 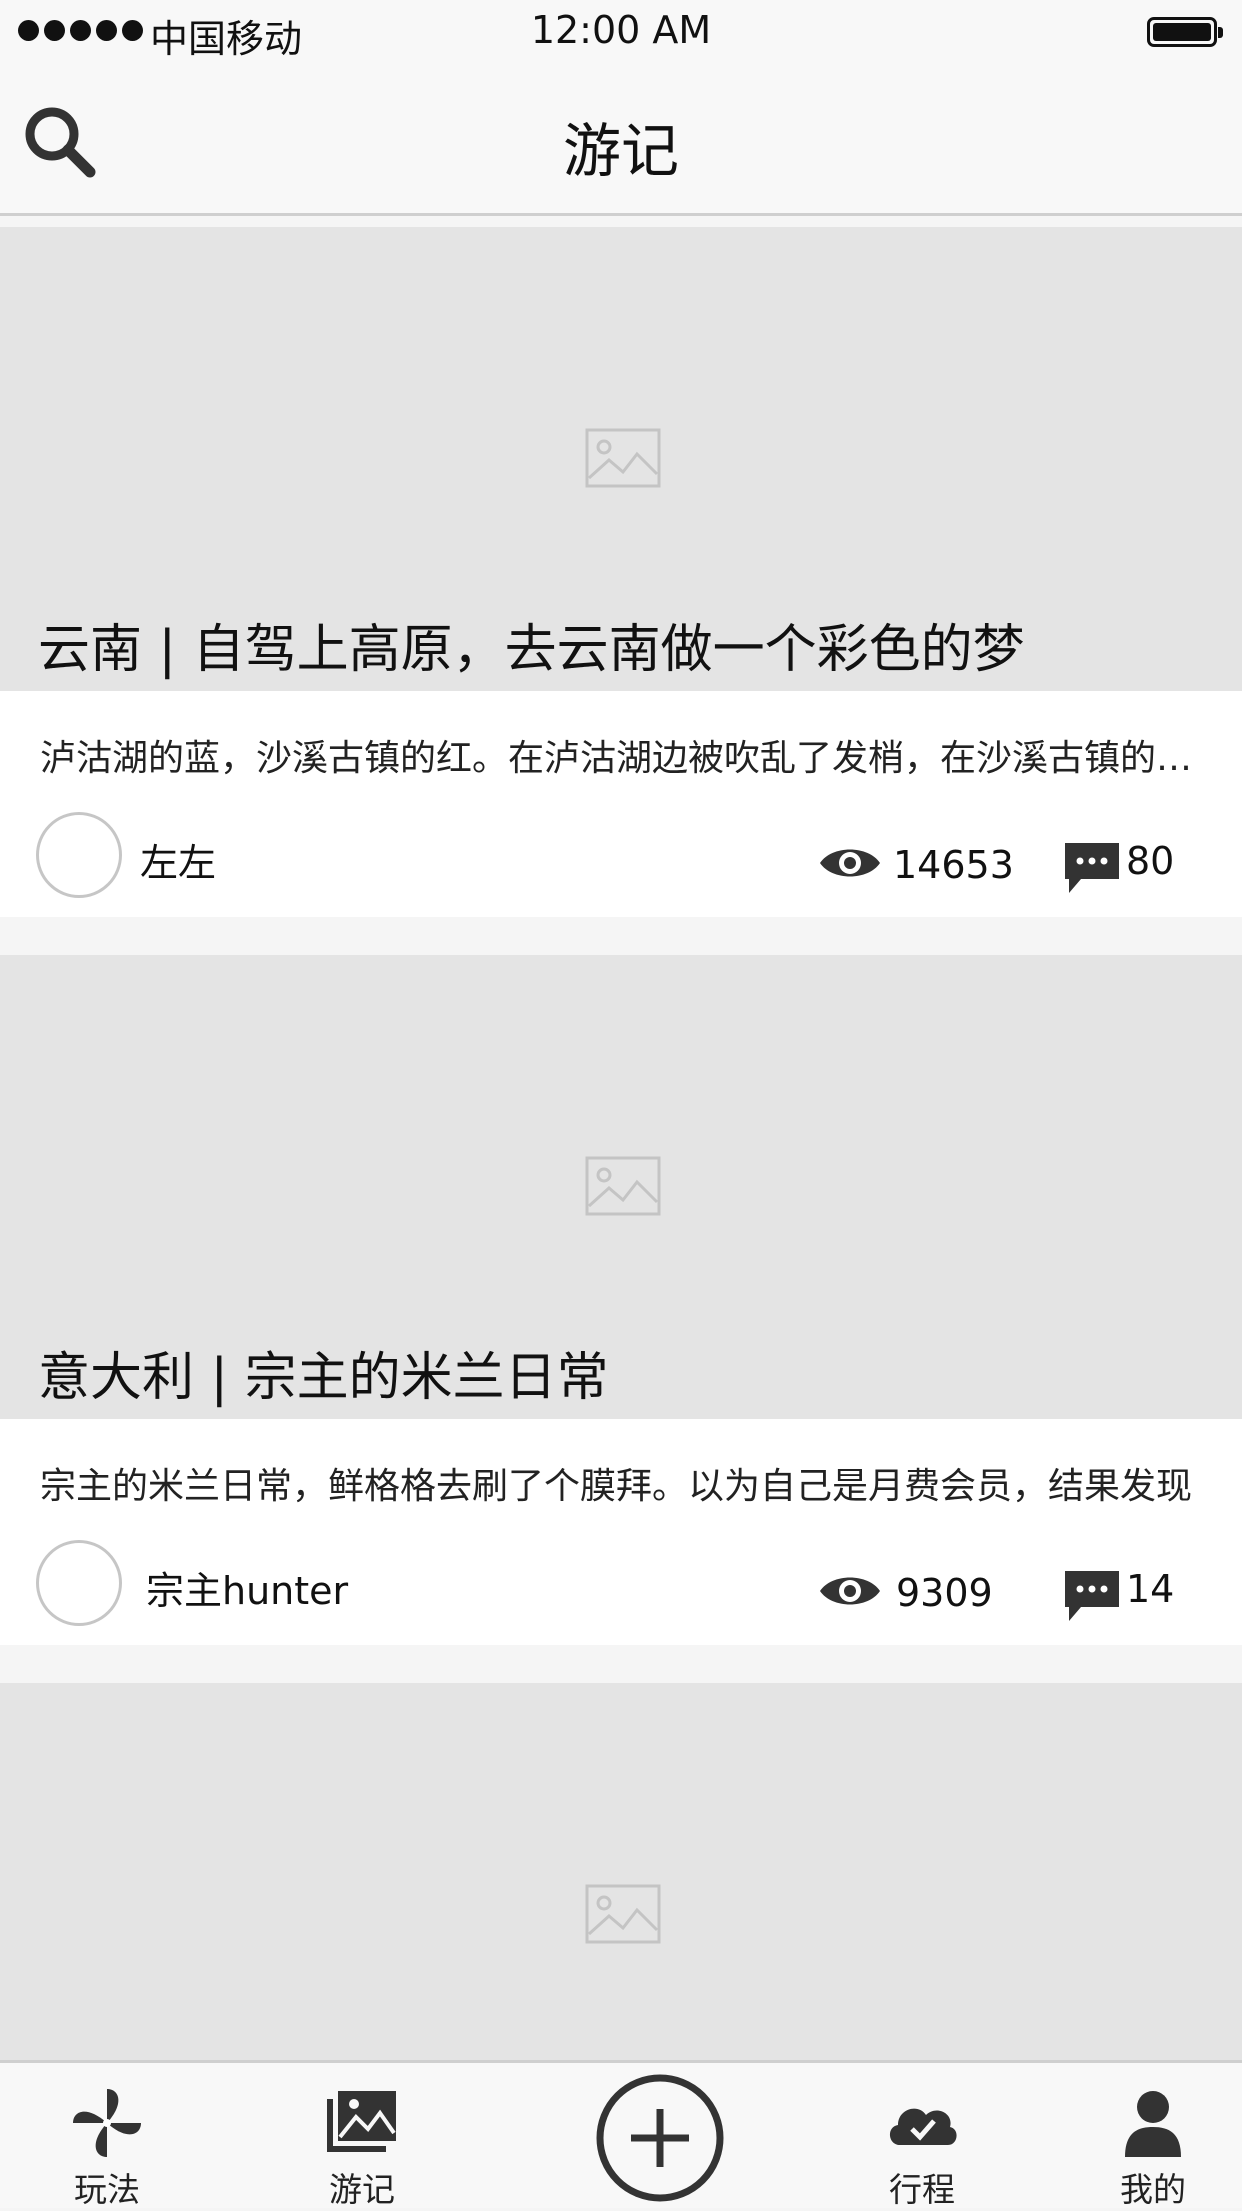 What do you see at coordinates (632, 758) in the screenshot?
I see `post-excerpt: 泸沽湖的蓝，沙溪古镇的红。在泸沽湖边被吹乱了发梢，在沙溪古镇的红墙下` at bounding box center [632, 758].